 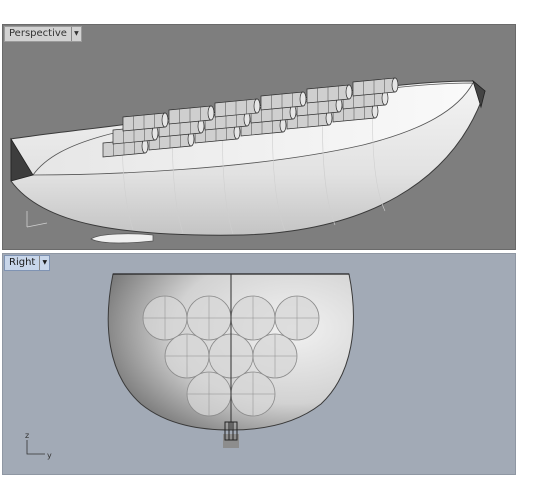 What do you see at coordinates (122, 238) in the screenshot?
I see `keel` at bounding box center [122, 238].